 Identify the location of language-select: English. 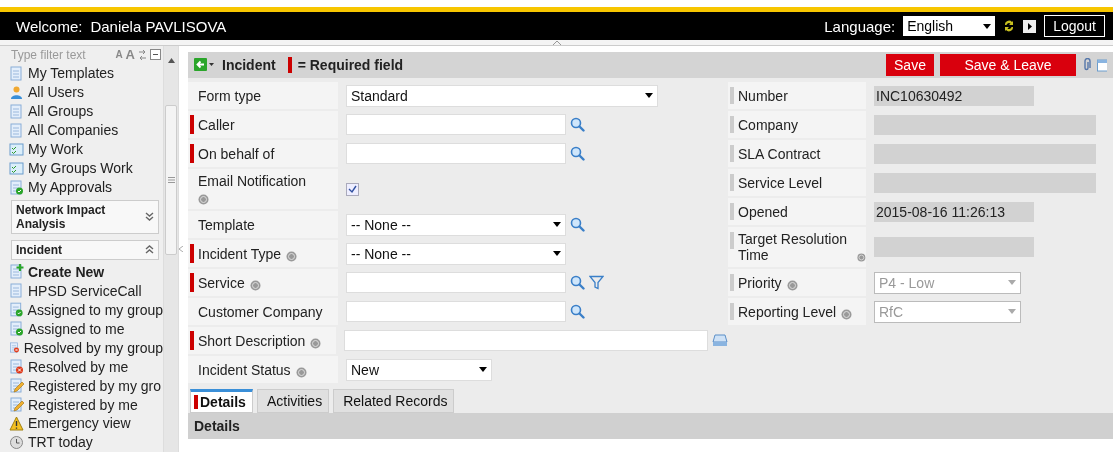
(949, 26).